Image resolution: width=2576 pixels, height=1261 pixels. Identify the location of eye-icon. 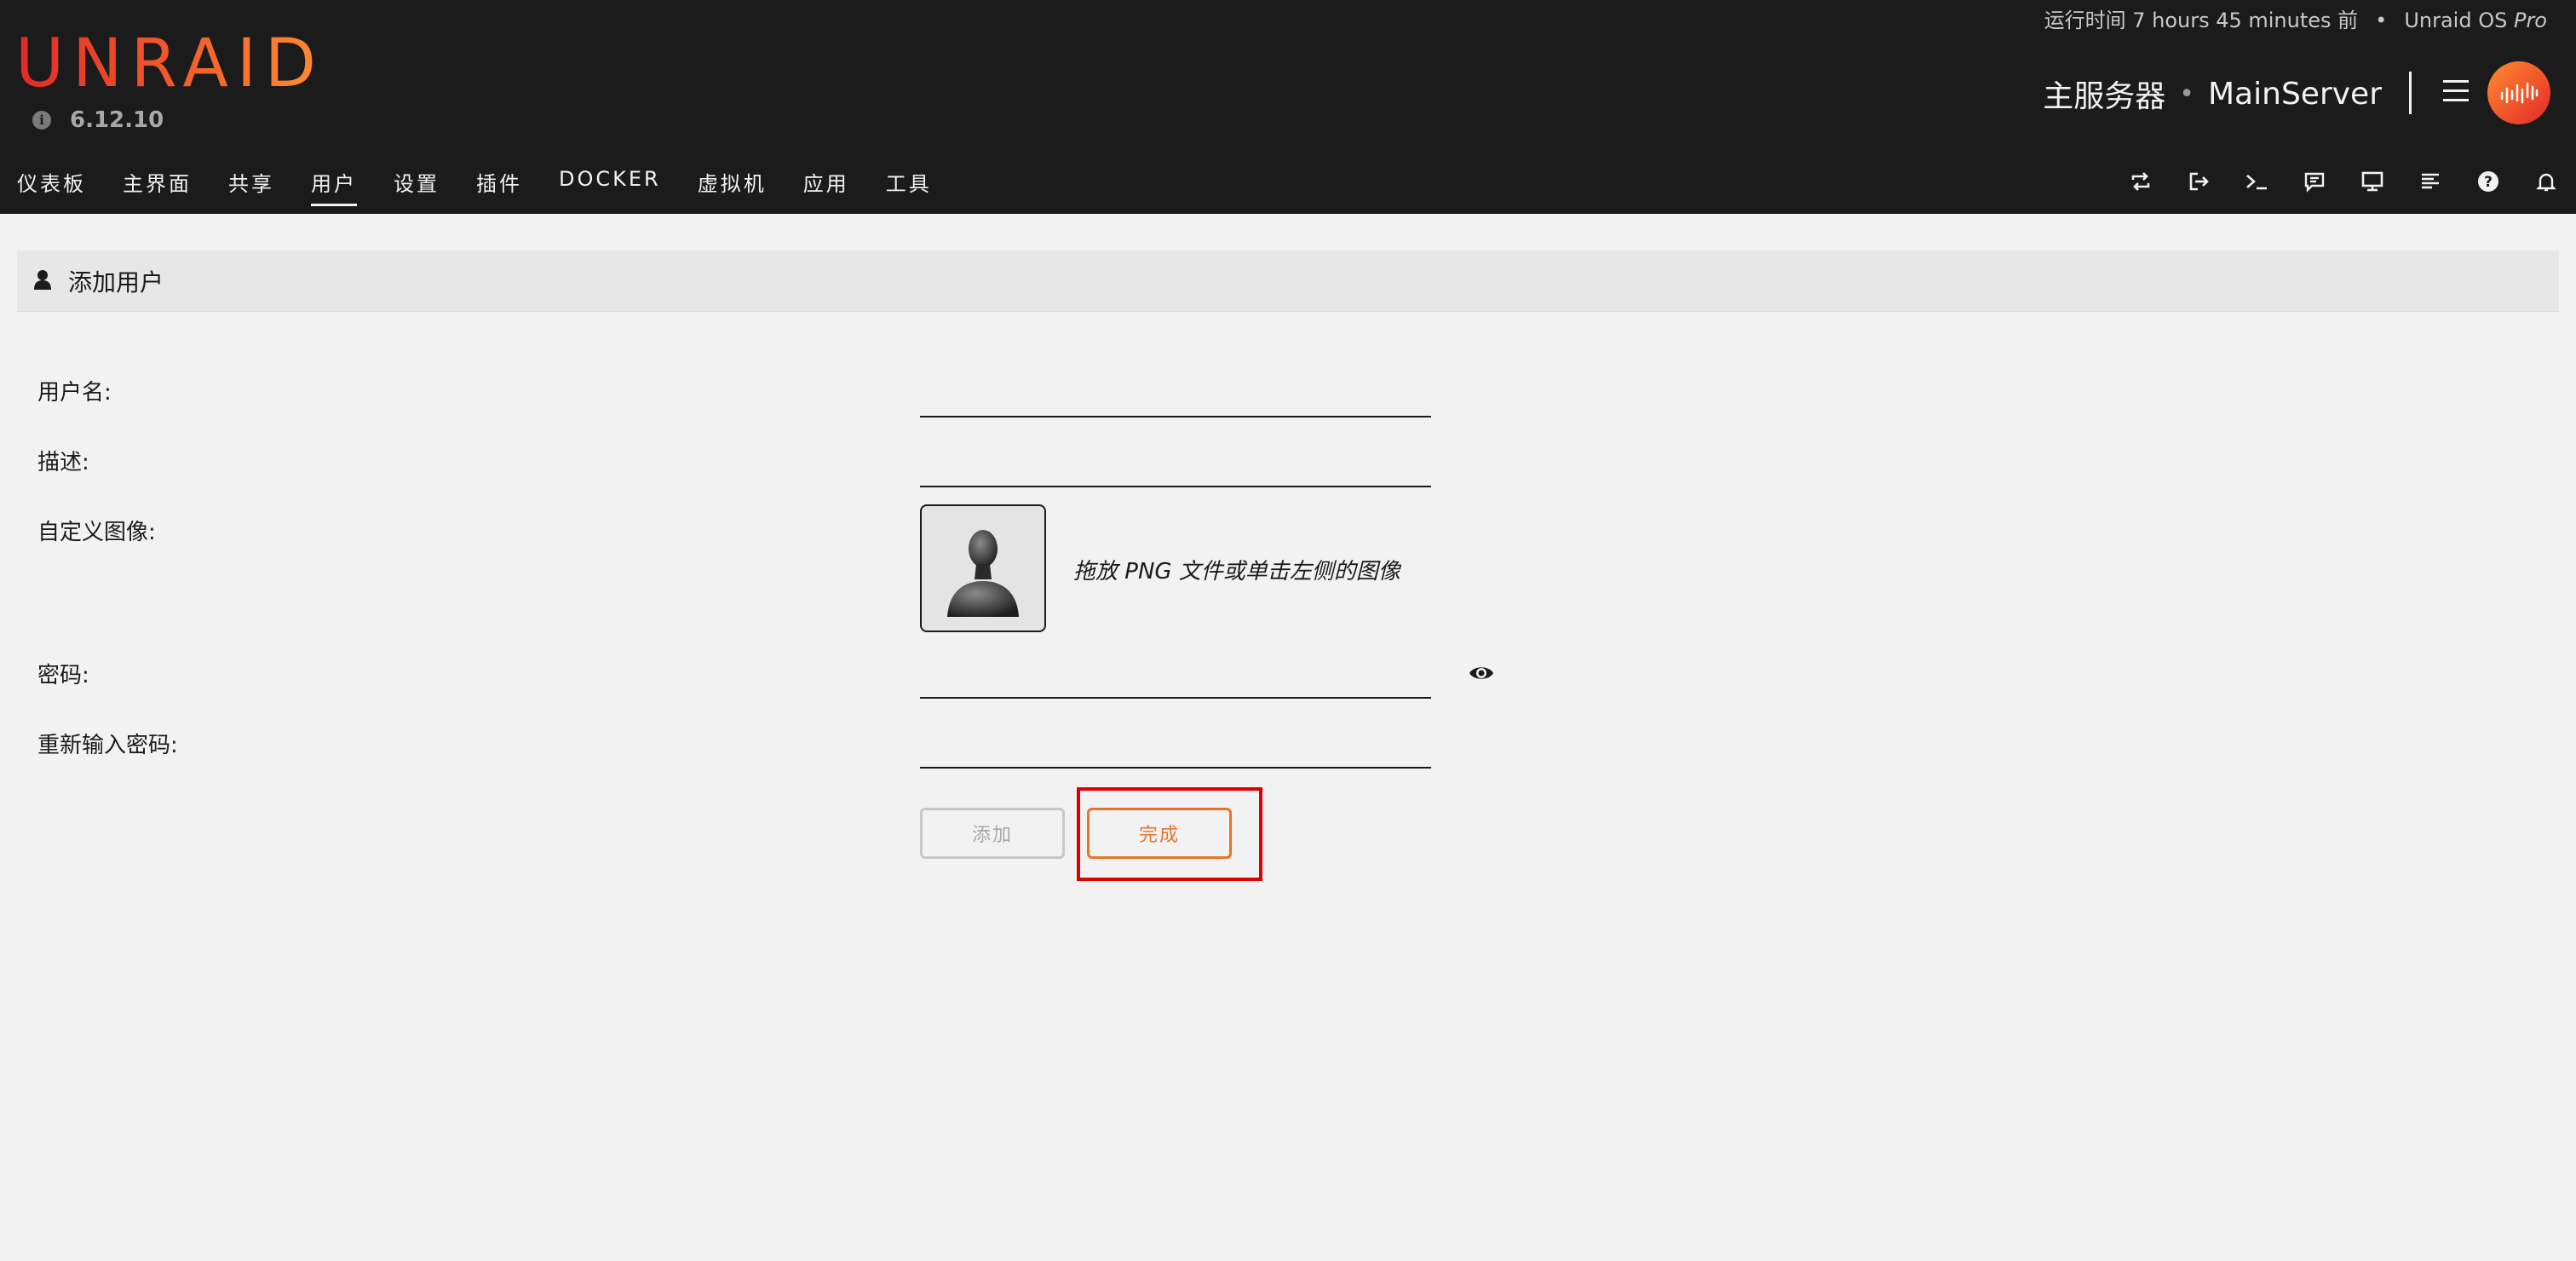
(1482, 673).